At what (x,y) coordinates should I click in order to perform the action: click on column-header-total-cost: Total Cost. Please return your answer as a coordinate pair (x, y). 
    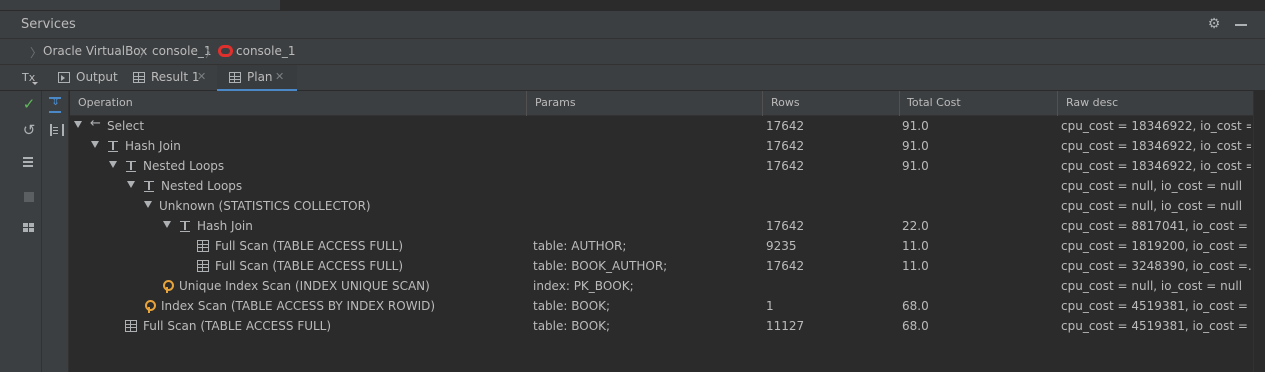
    Looking at the image, I should click on (934, 102).